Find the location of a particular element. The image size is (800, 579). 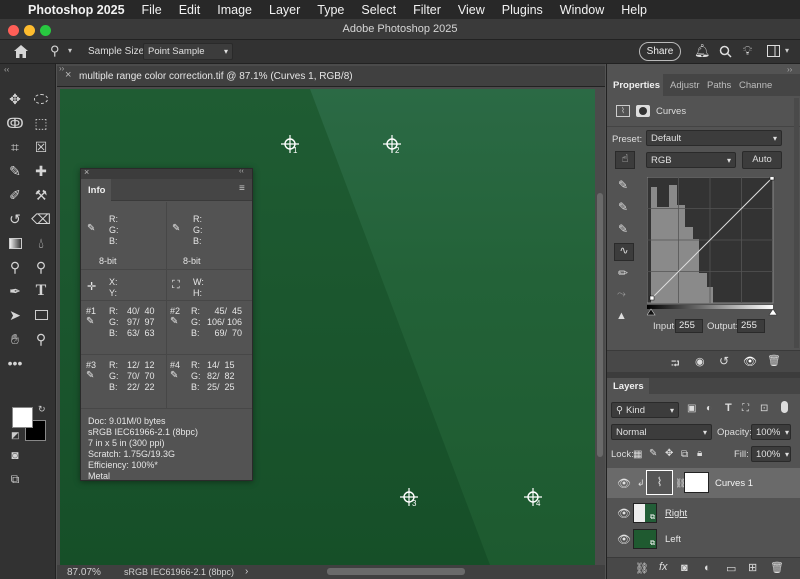

output-field: 255 is located at coordinates (751, 326).